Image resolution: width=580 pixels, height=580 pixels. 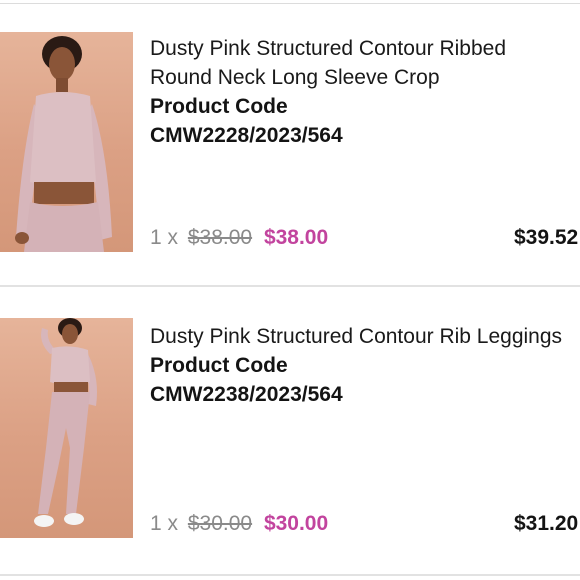 I want to click on product-code: CMW2238/2023/564, so click(x=246, y=394).